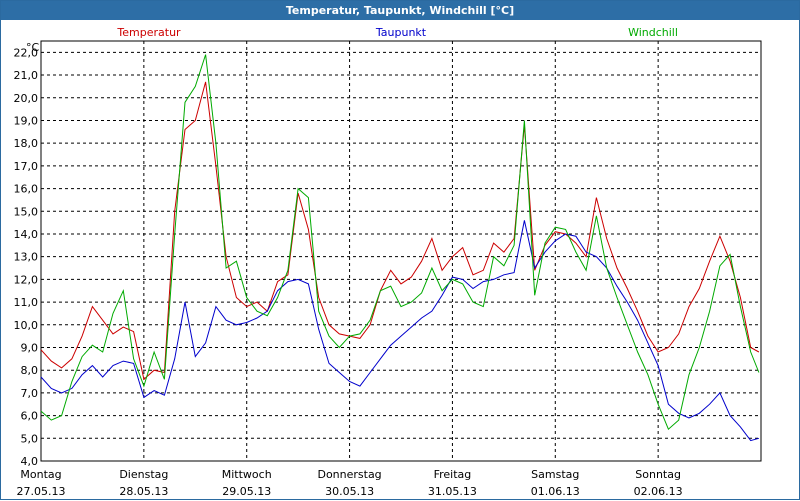 This screenshot has width=800, height=501. Describe the element at coordinates (658, 474) in the screenshot. I see `x-tick-day: Sonntag` at that location.